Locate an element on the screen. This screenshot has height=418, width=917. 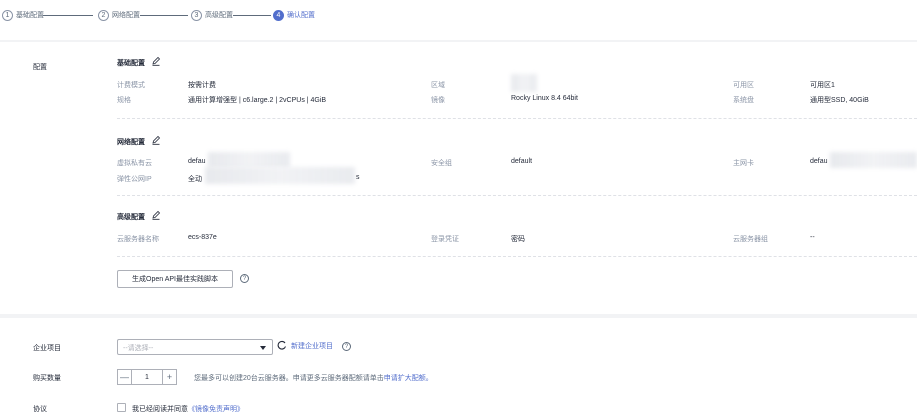
config-section-label: 配置 is located at coordinates (40, 67).